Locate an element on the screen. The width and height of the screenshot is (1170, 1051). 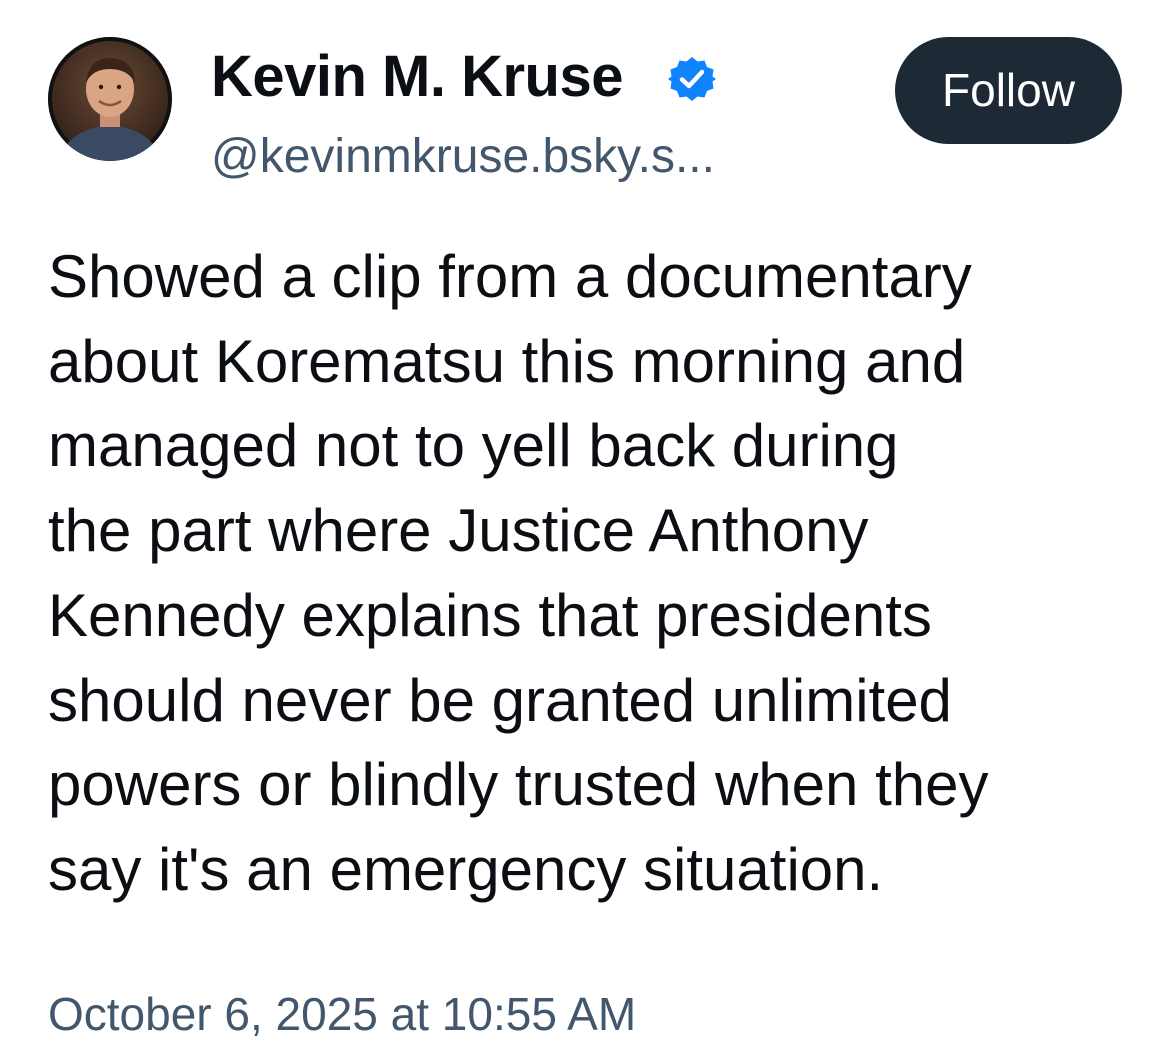
author-avatar is located at coordinates (110, 99).